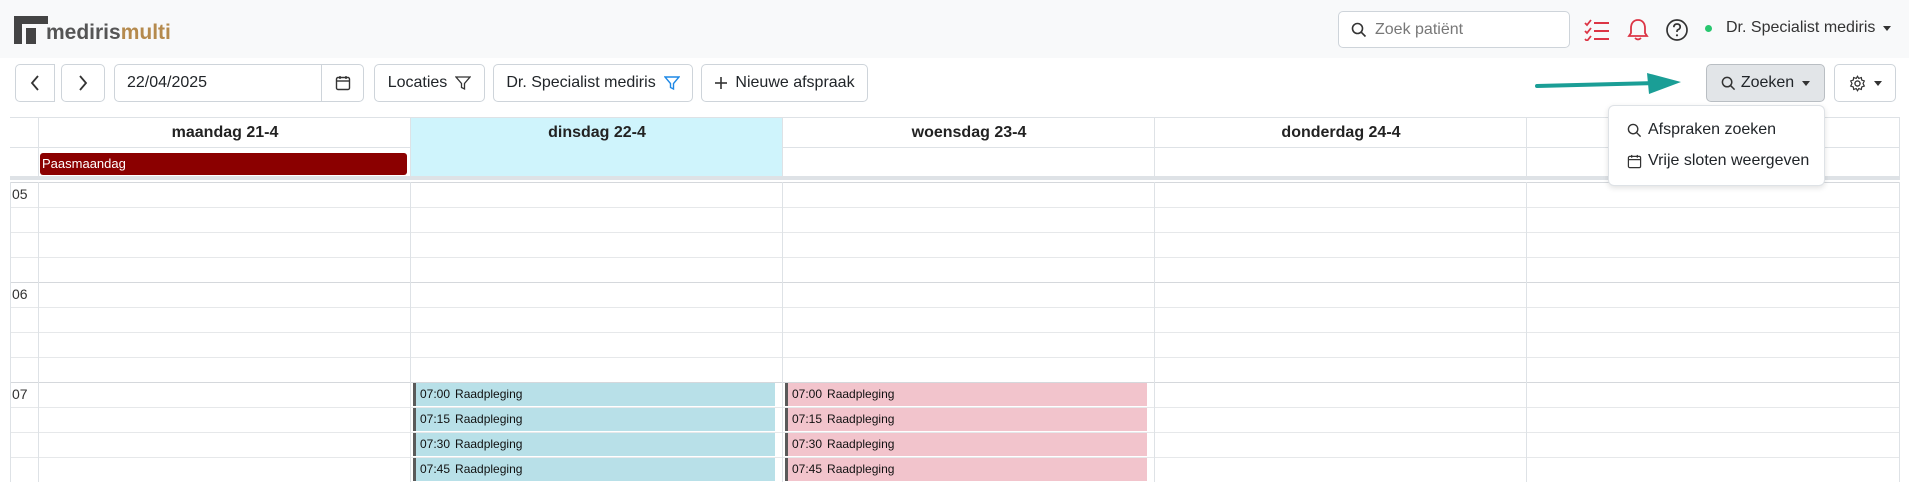 This screenshot has width=1909, height=482. Describe the element at coordinates (31, 30) in the screenshot. I see `logo-mark-icon` at that location.